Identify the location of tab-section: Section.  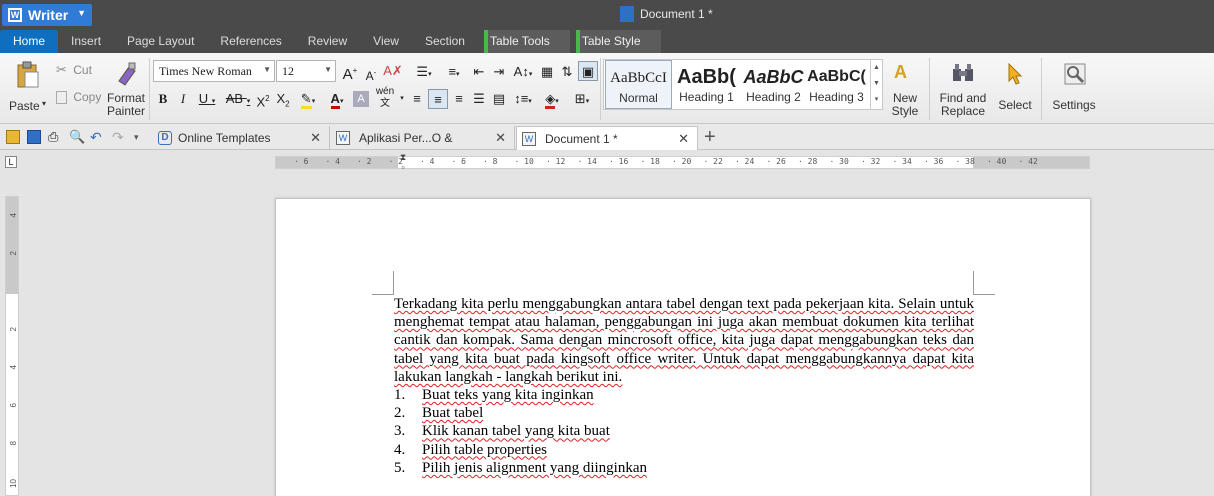
(445, 41).